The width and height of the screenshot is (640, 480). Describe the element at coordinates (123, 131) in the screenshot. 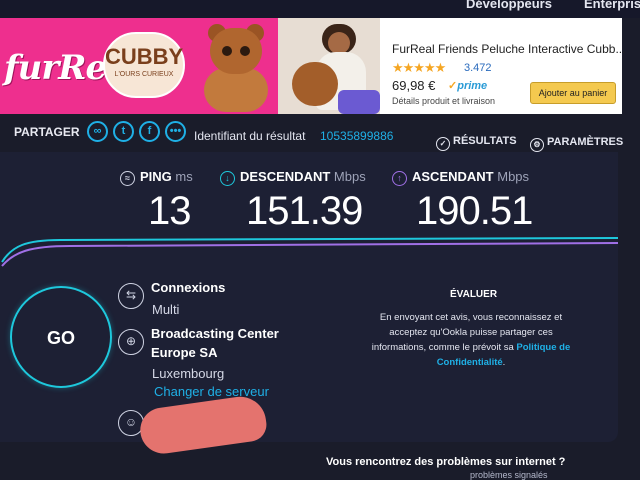

I see `twitter-icon: t` at that location.